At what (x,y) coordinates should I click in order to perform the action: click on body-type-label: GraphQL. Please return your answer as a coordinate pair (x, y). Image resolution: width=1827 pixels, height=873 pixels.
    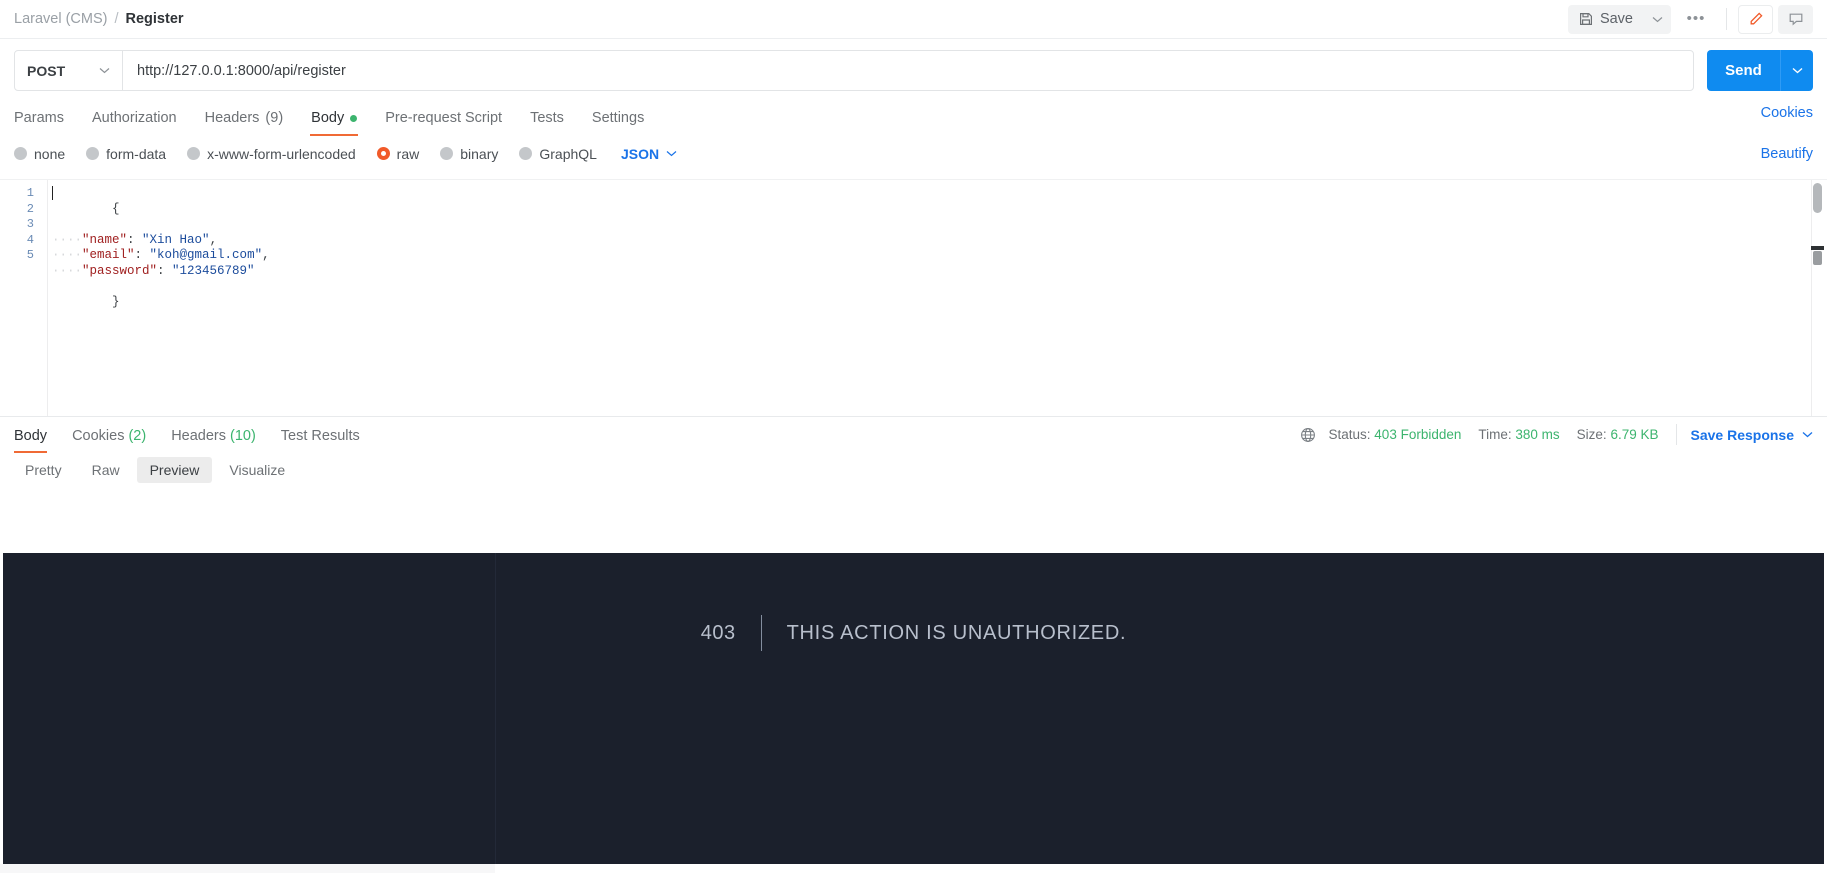
    Looking at the image, I should click on (568, 153).